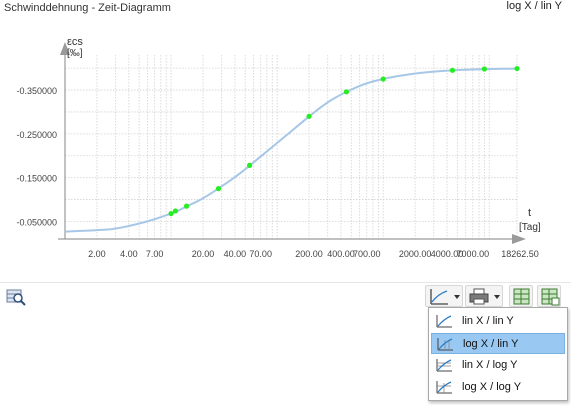 The image size is (571, 405). What do you see at coordinates (97, 254) in the screenshot?
I see `x-tick-label: 2.00` at bounding box center [97, 254].